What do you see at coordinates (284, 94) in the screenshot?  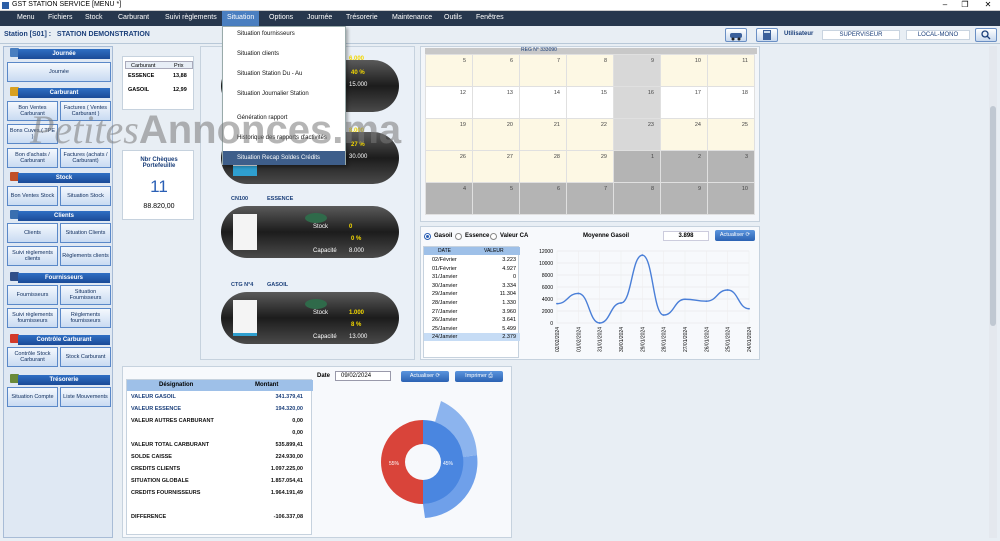 I see `dropdown-situation-journalier: Situation Journalier Station` at bounding box center [284, 94].